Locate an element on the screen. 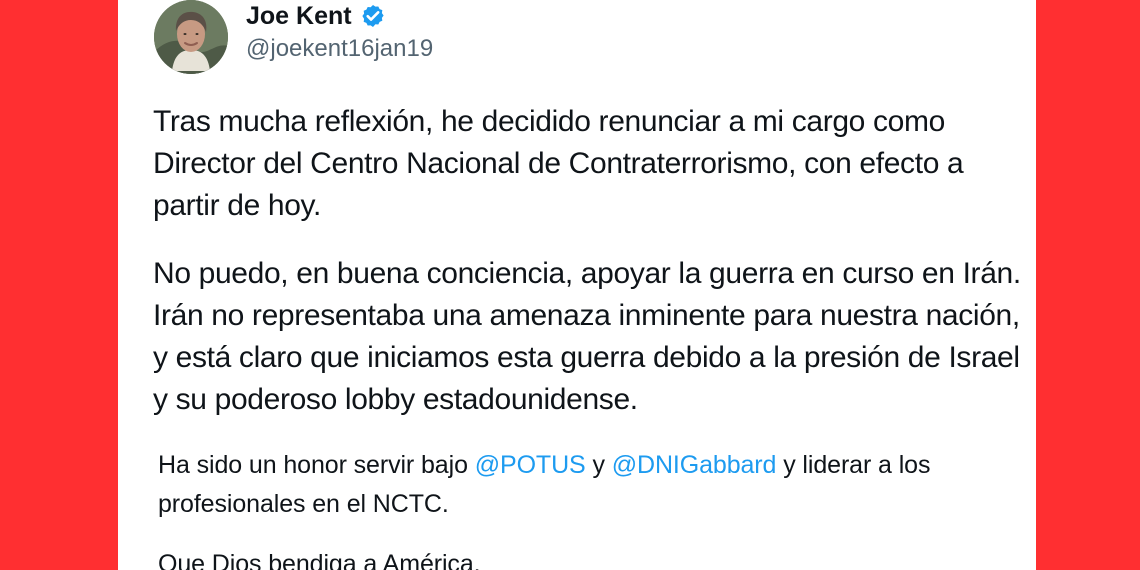 This screenshot has width=1140, height=570. honor-text-connector: y is located at coordinates (598, 465).